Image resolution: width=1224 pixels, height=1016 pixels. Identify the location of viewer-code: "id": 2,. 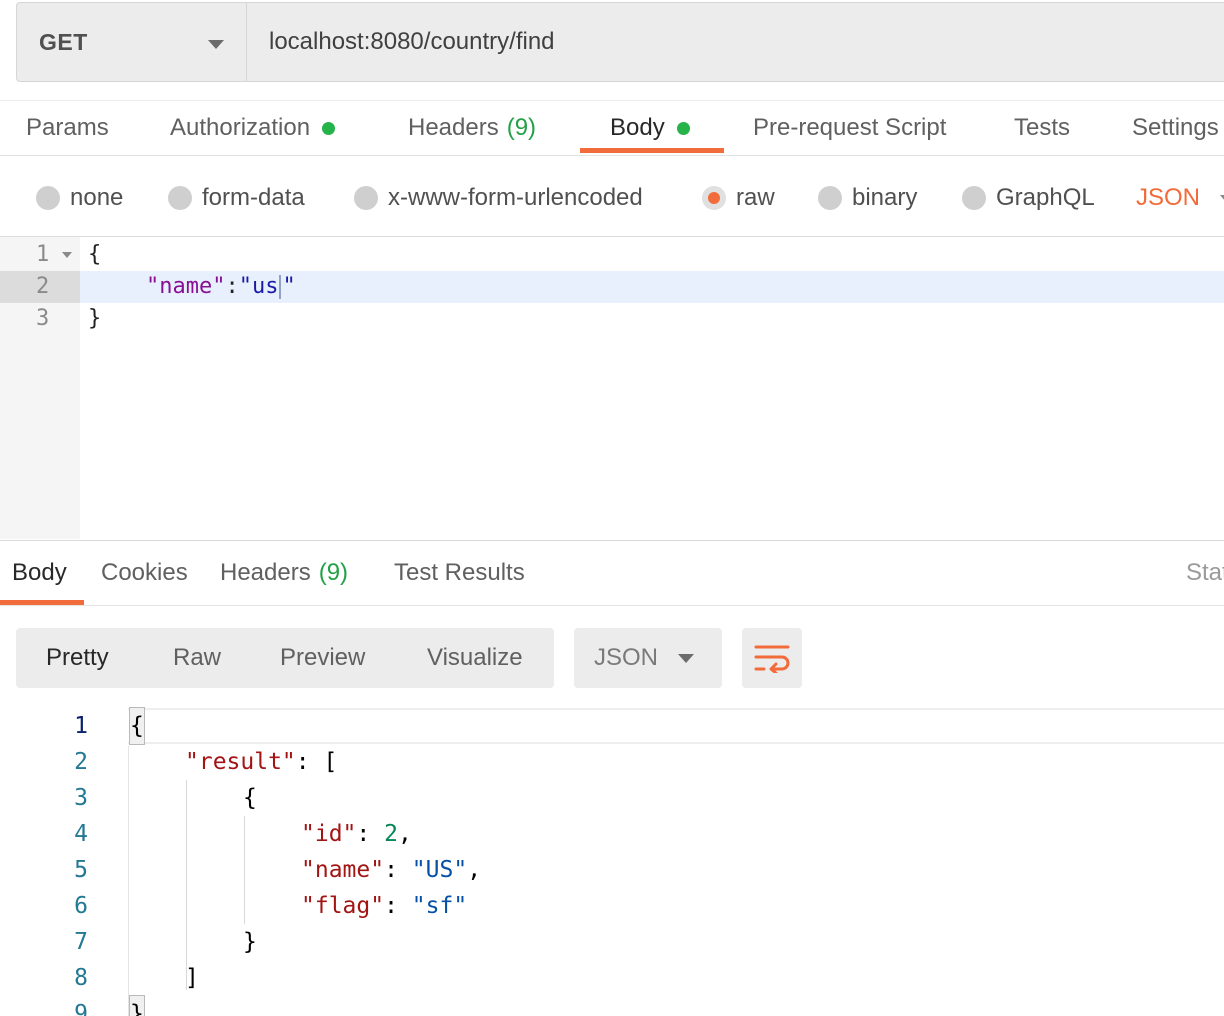
(356, 834).